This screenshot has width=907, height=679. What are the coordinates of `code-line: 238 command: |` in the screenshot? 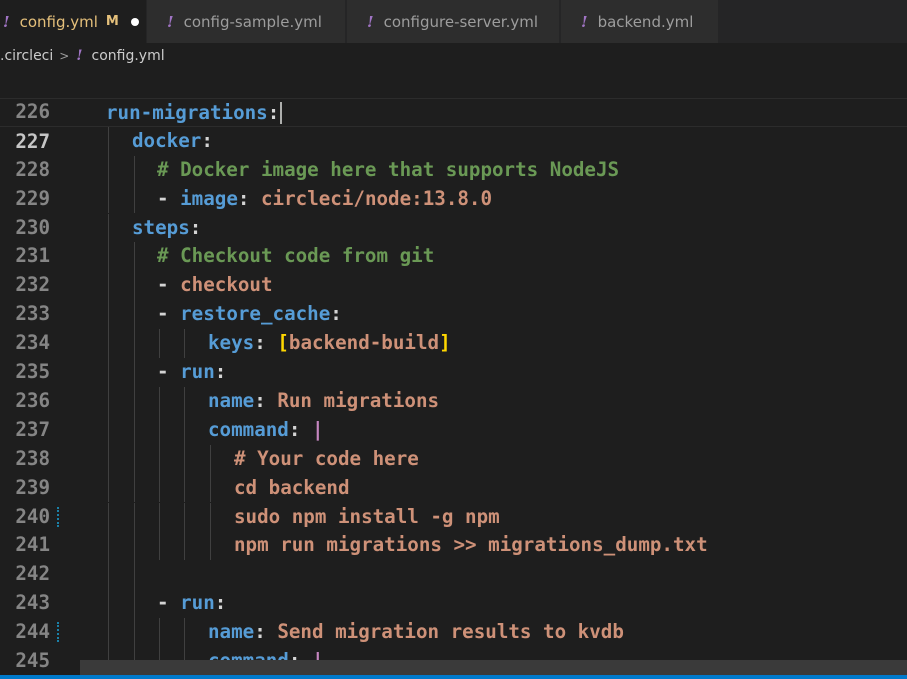 It's located at (453, 442).